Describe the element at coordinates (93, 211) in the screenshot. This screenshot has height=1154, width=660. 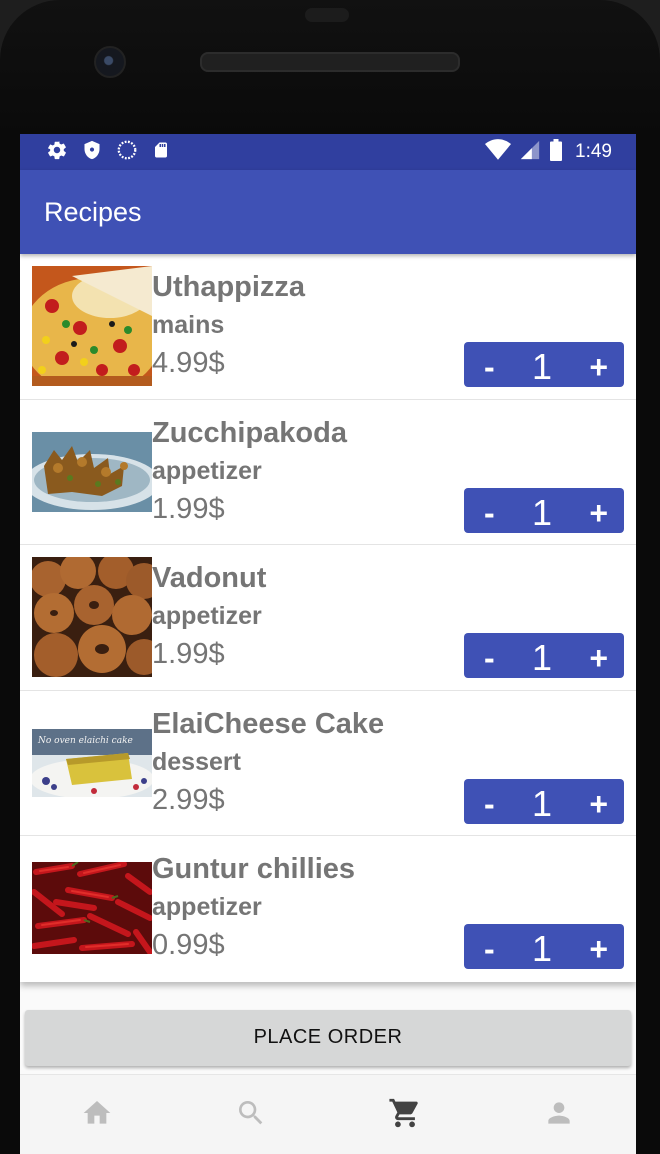
I see `app-title: Recipes` at that location.